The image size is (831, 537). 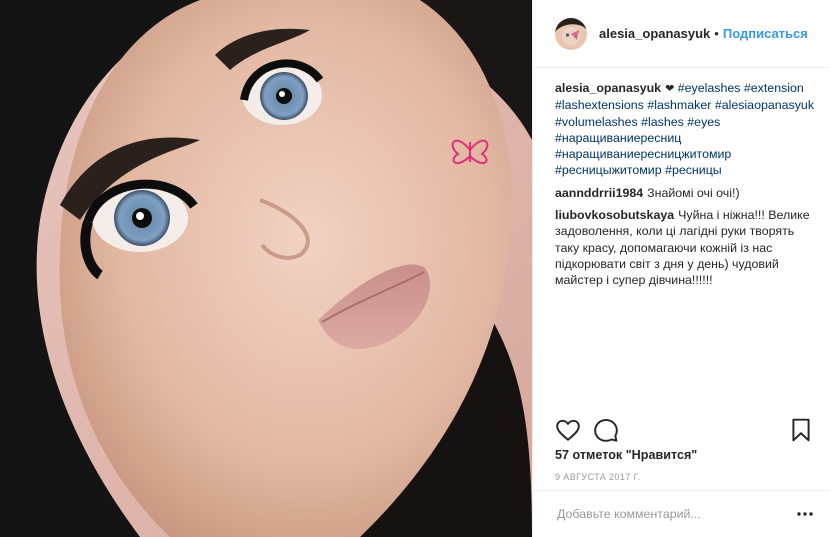 I want to click on comment-username: aannddrrii1984, so click(x=599, y=193).